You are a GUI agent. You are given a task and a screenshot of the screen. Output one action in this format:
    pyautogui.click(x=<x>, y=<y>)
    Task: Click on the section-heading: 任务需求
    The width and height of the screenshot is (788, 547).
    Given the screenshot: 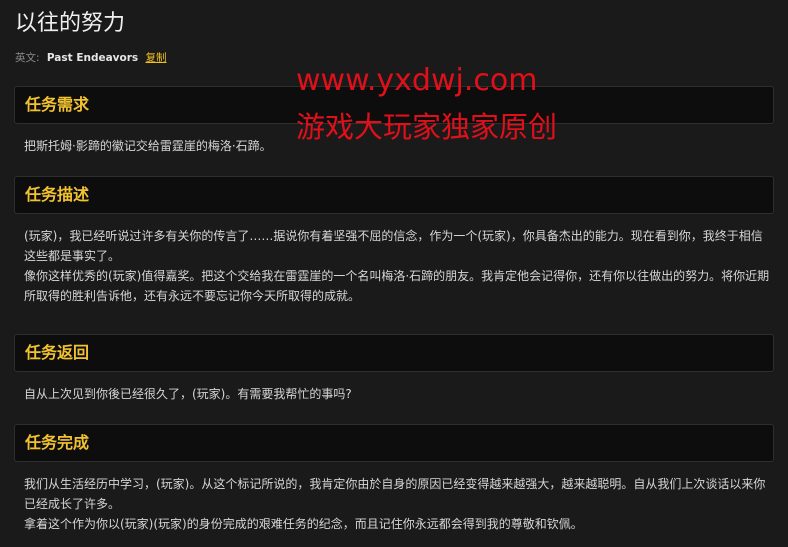 What is the action you would take?
    pyautogui.click(x=57, y=104)
    